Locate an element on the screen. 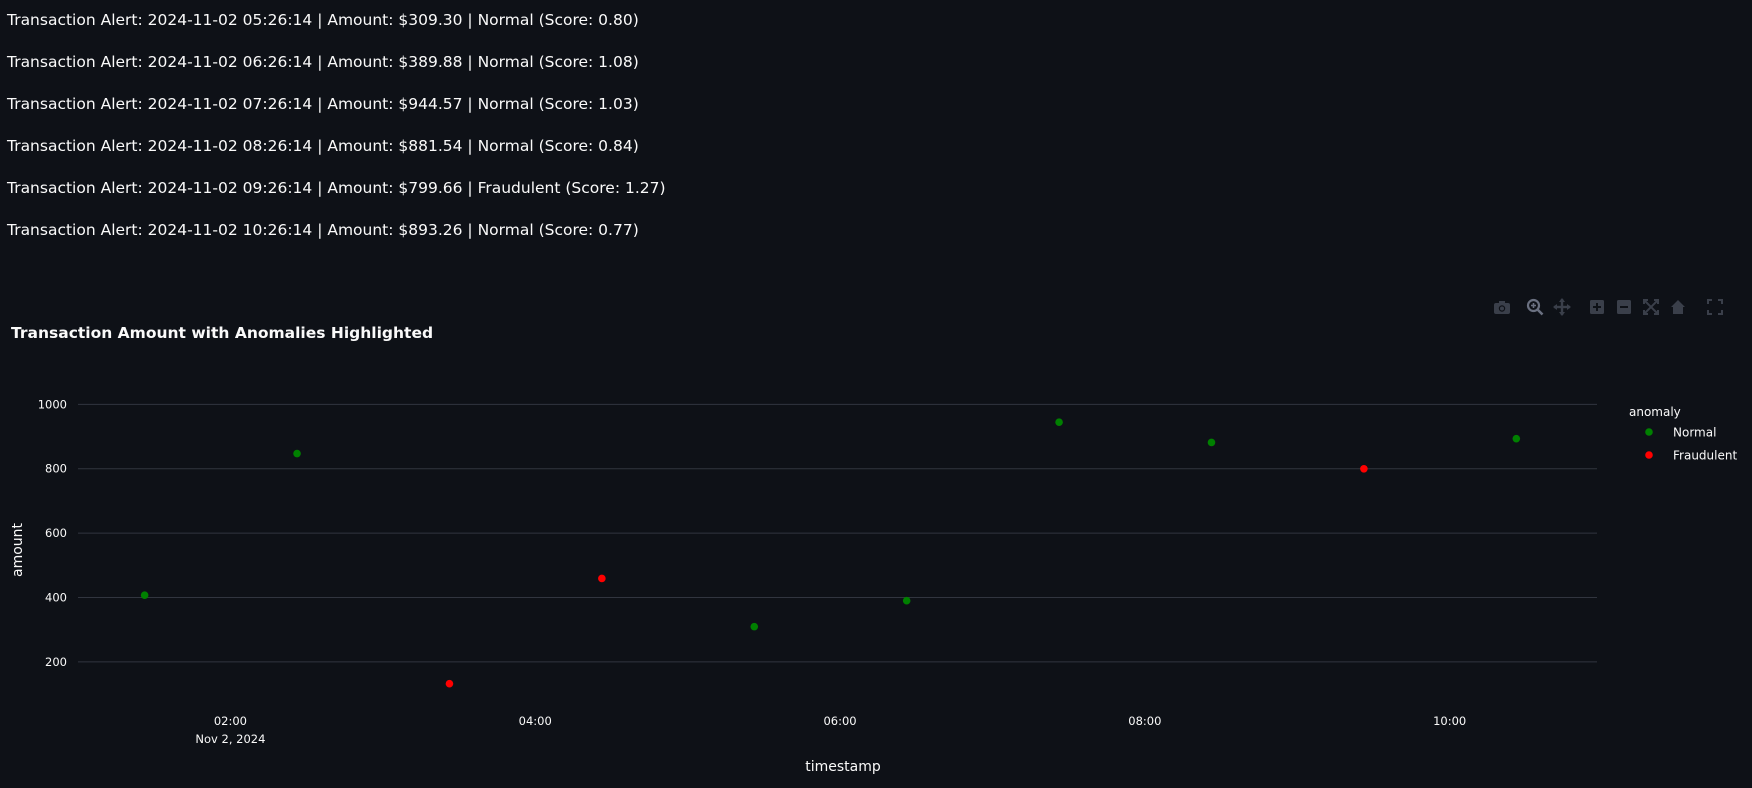 The height and width of the screenshot is (788, 1752). legend-title: anomaly is located at coordinates (1655, 412).